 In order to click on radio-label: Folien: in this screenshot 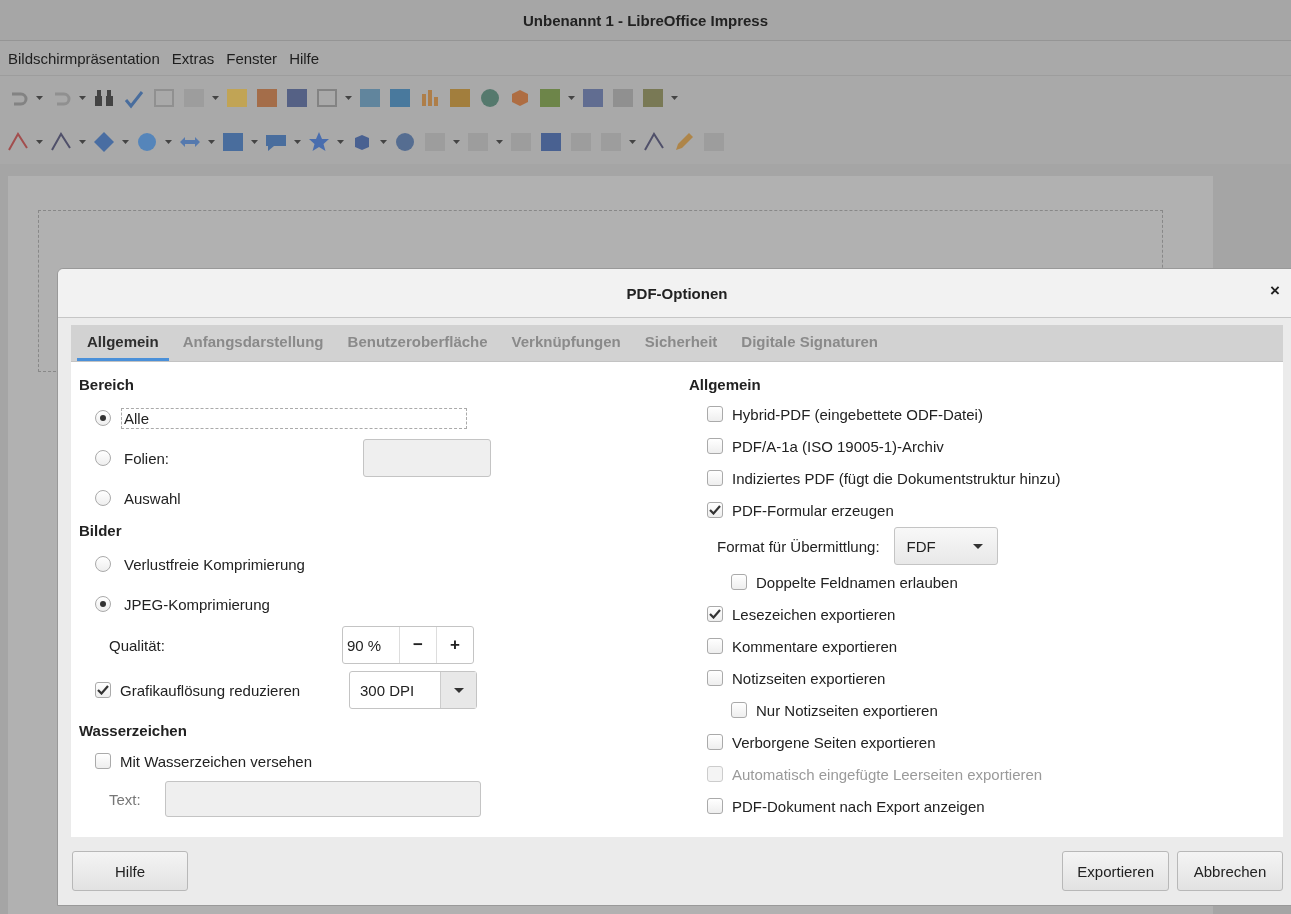, I will do `click(147, 458)`.